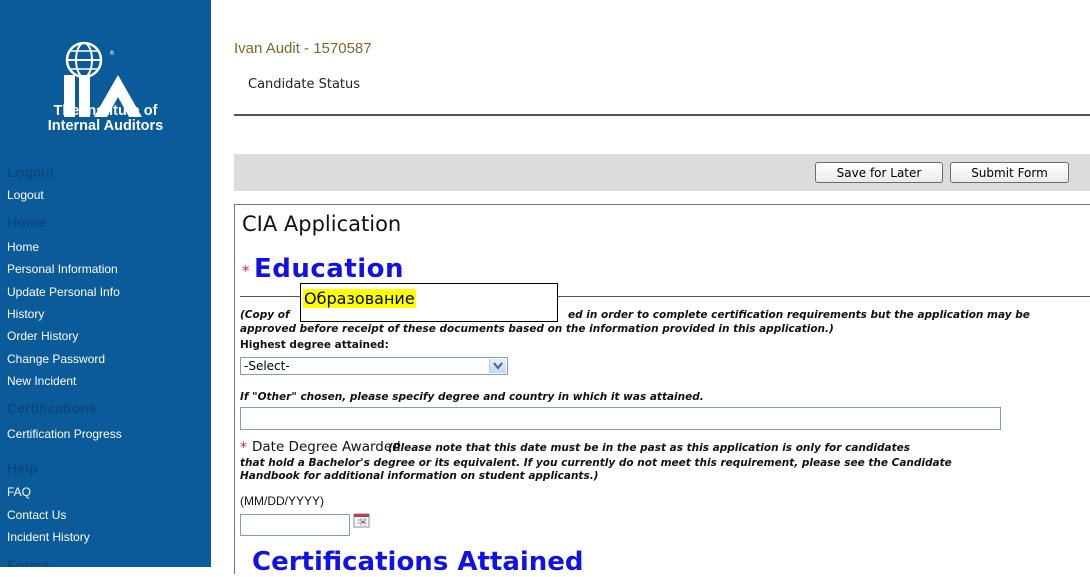 The height and width of the screenshot is (577, 1090). I want to click on candidate-name: Ivan Audit - 1570587, so click(303, 48).